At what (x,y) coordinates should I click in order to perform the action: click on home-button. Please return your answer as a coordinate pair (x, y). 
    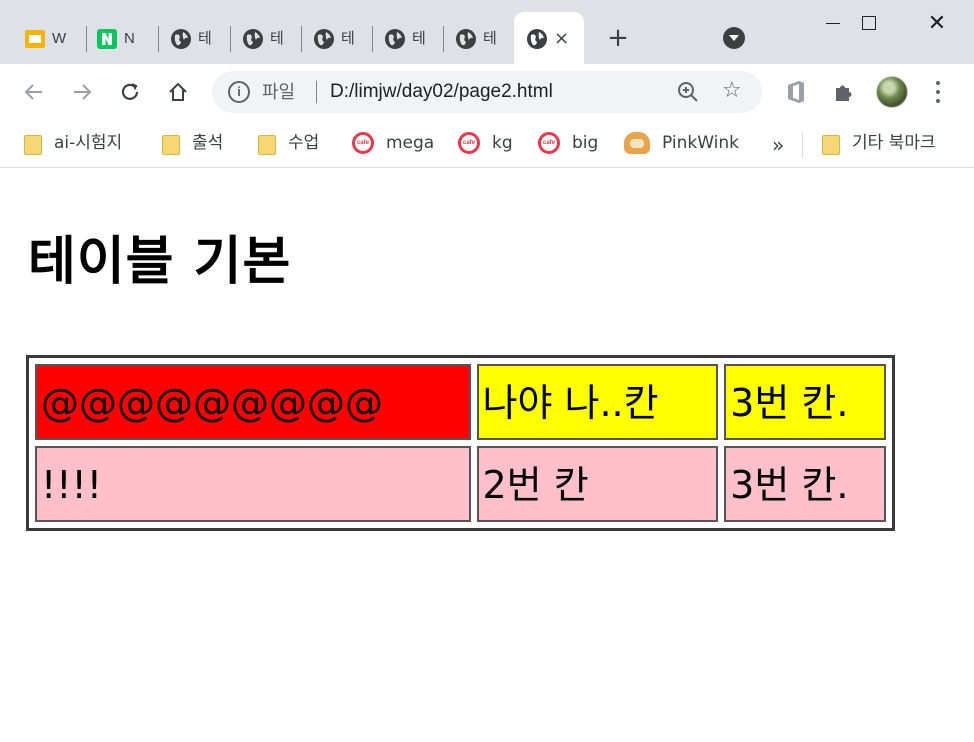
    Looking at the image, I should click on (178, 92).